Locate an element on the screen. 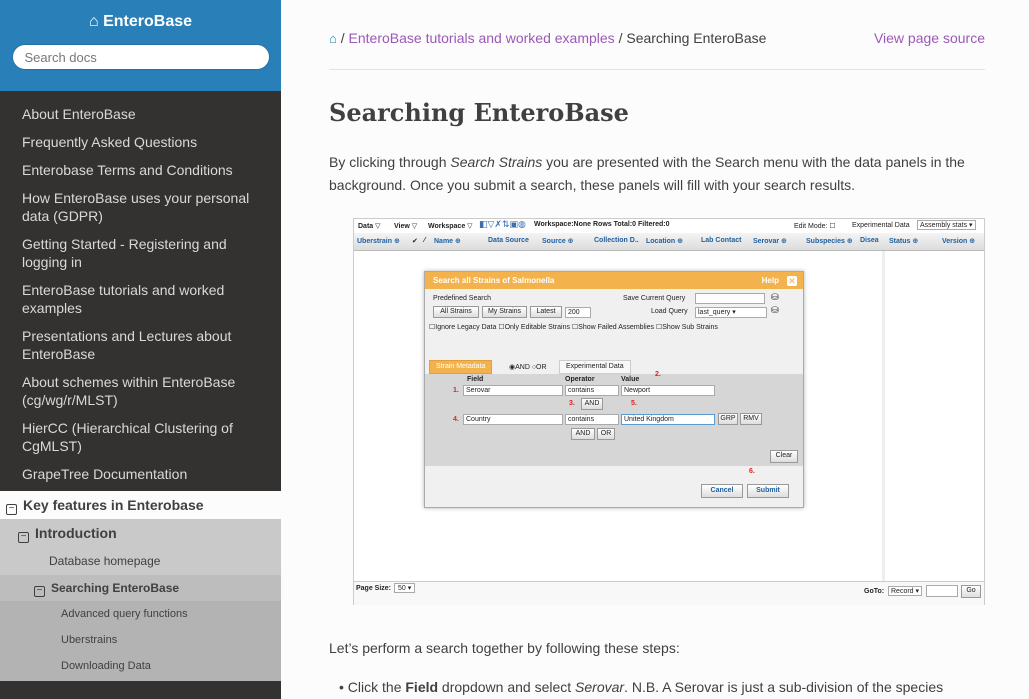  breadcrumb-link-tutorials: EnteroBase tutorials and worked examples is located at coordinates (482, 38).